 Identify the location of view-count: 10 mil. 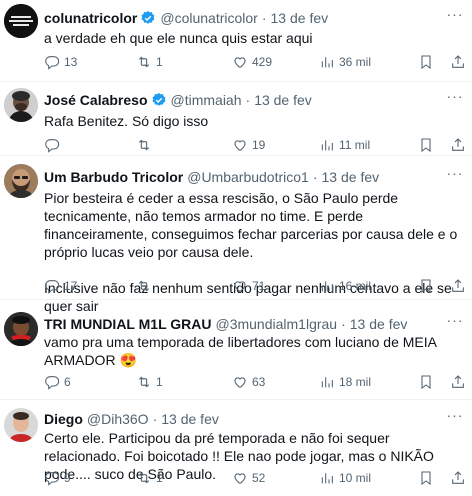
(355, 478).